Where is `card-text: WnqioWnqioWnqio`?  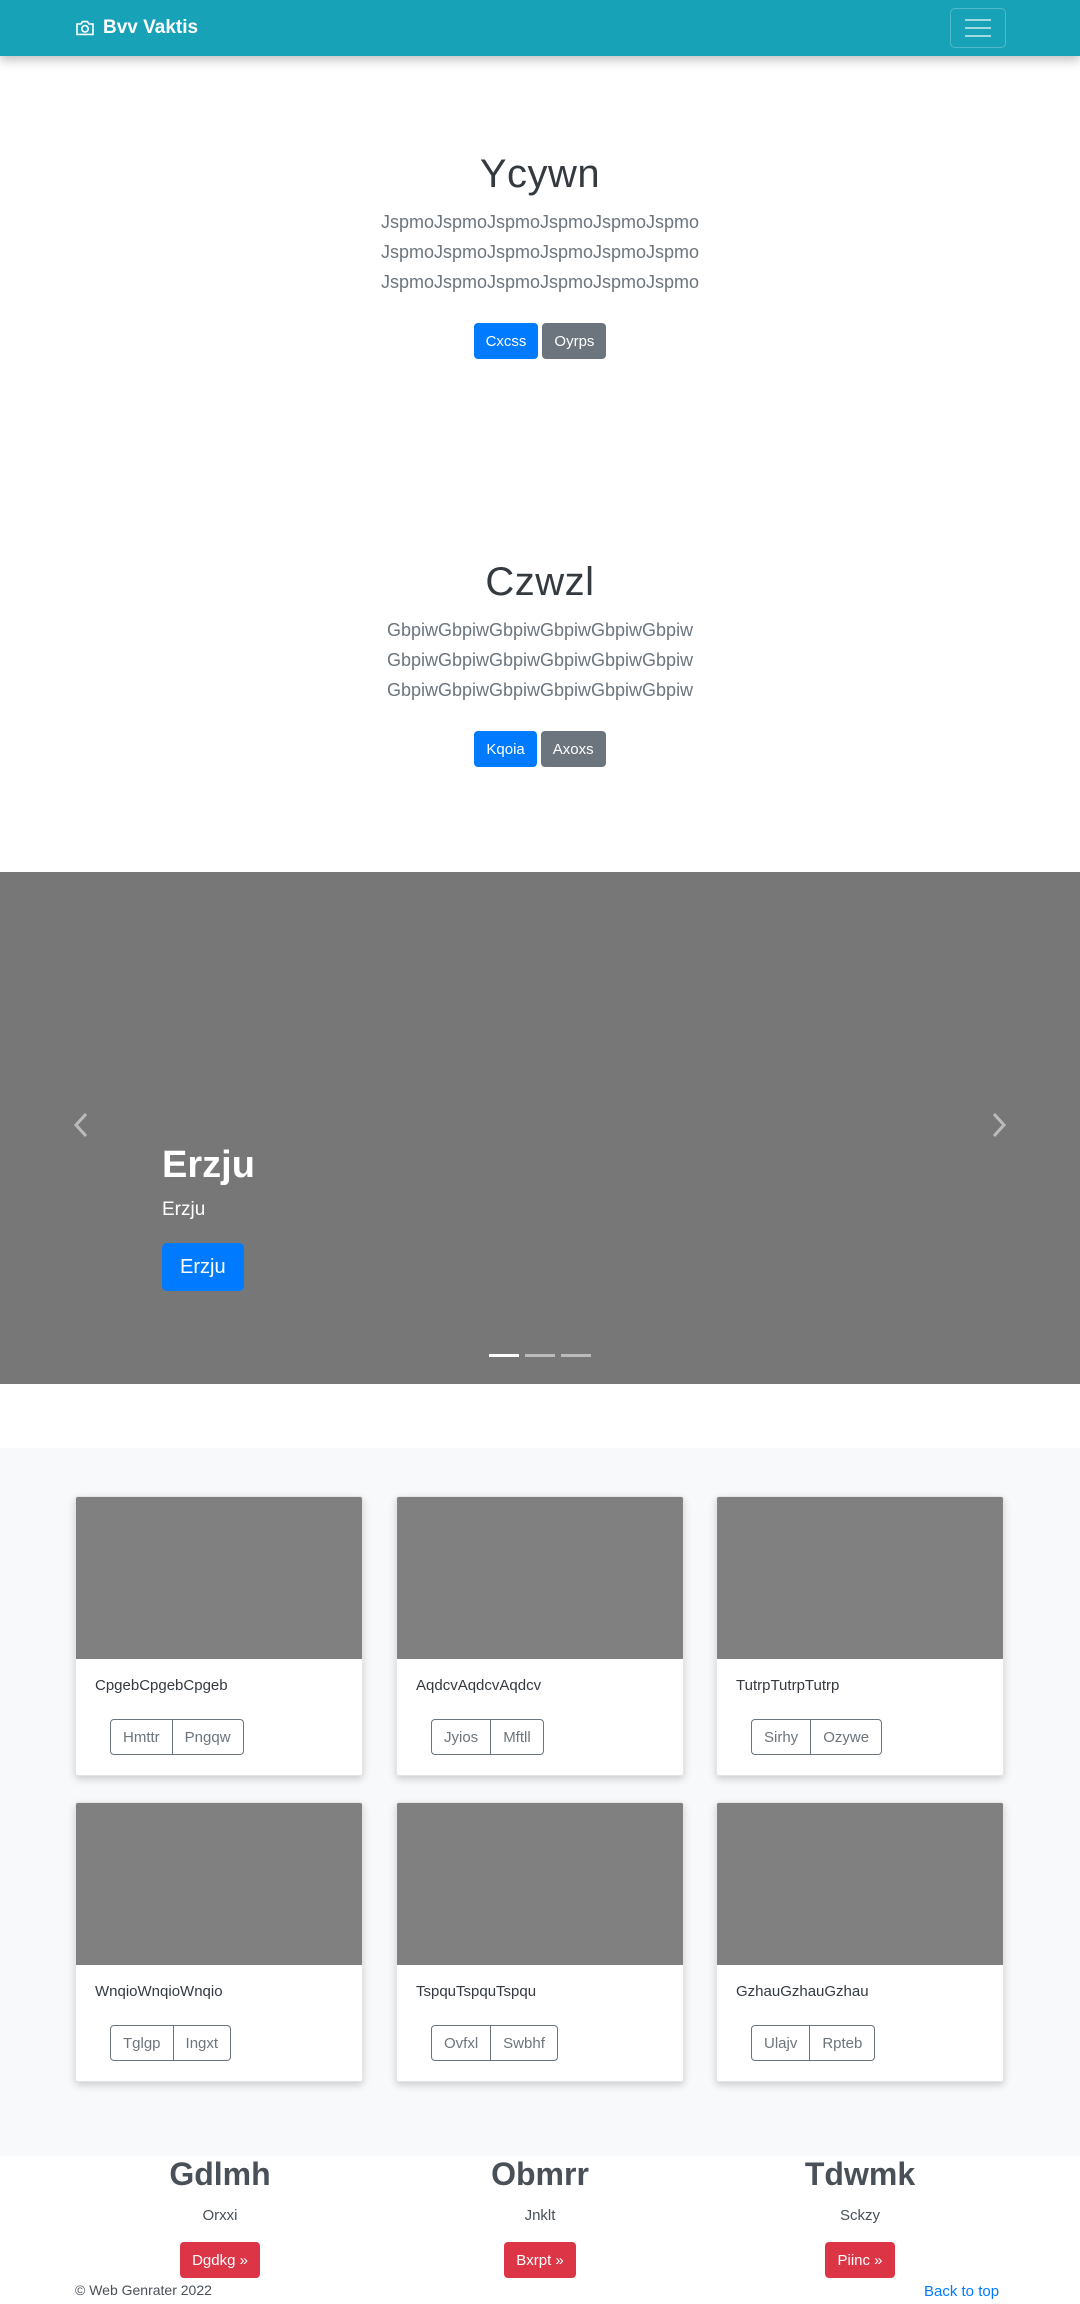
card-text: WnqioWnqioWnqio is located at coordinates (159, 1991).